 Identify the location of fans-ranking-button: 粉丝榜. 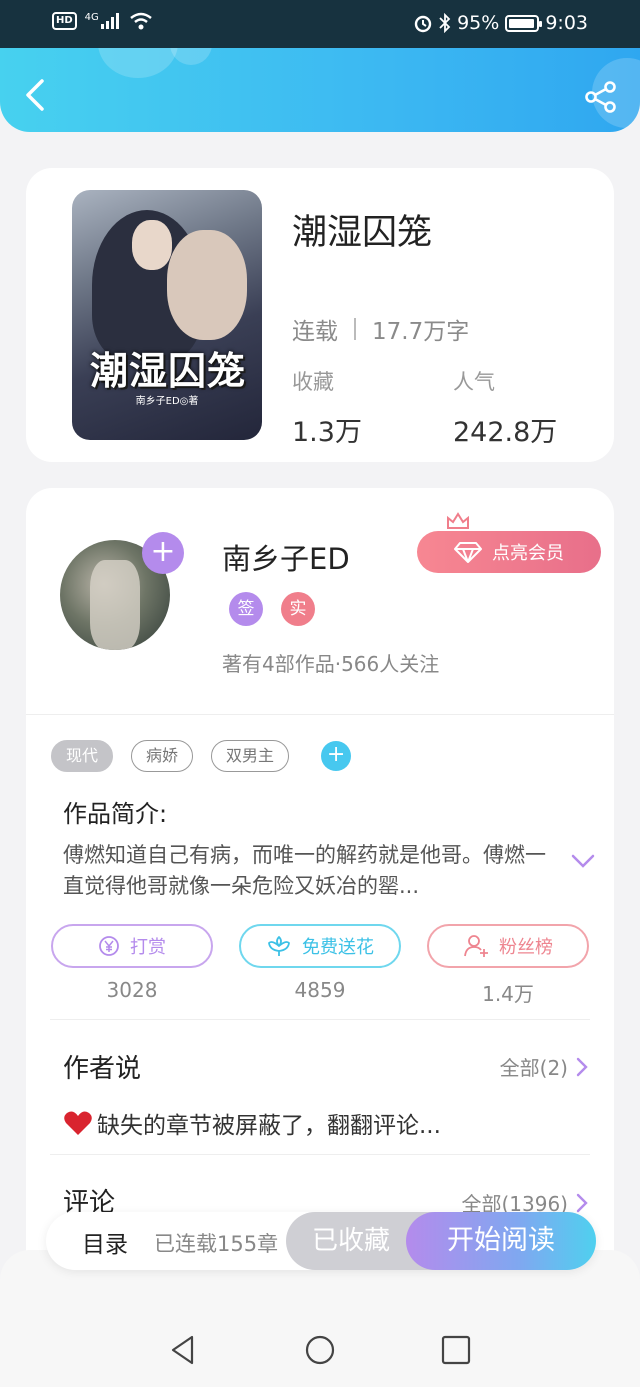
(508, 946).